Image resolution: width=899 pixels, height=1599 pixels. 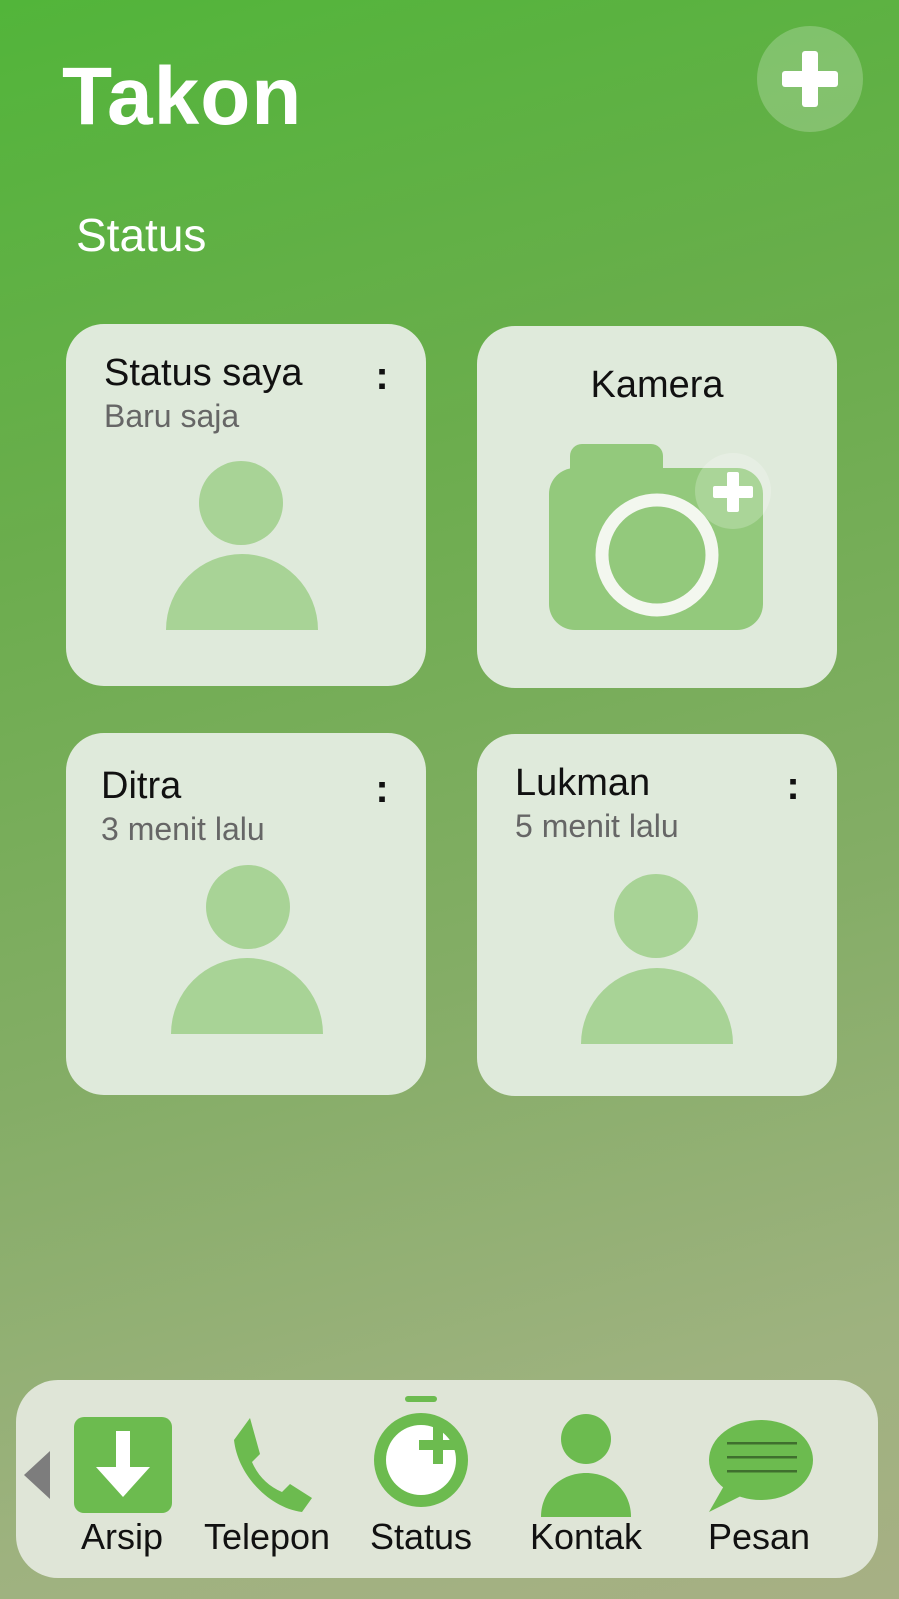 I want to click on plus-icon, so click(x=810, y=79).